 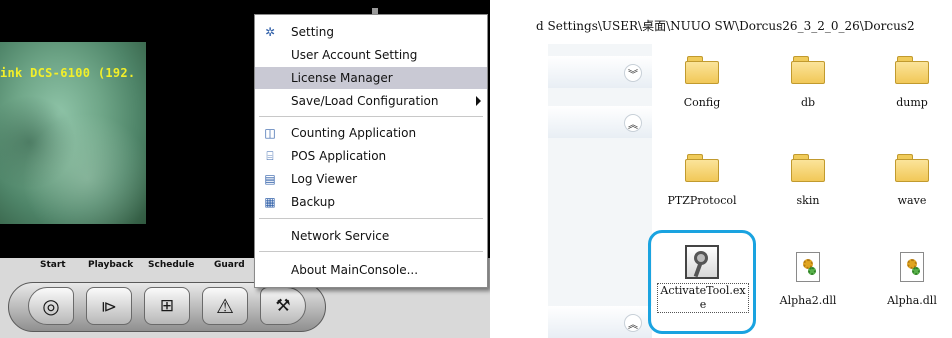 I want to click on menu-item-user-account-setting: User Account Setting, so click(x=371, y=55).